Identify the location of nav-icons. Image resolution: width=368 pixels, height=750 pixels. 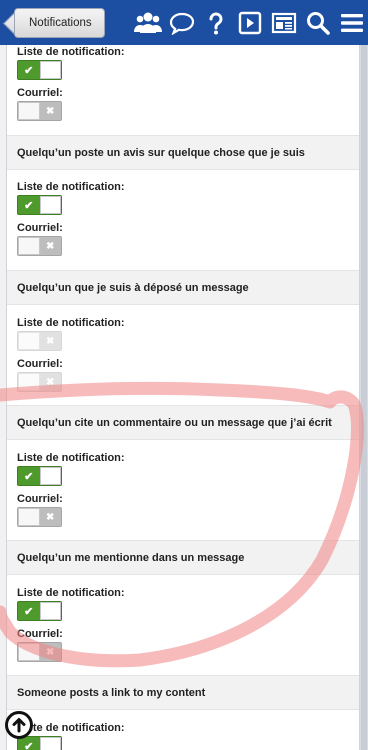
(250, 22).